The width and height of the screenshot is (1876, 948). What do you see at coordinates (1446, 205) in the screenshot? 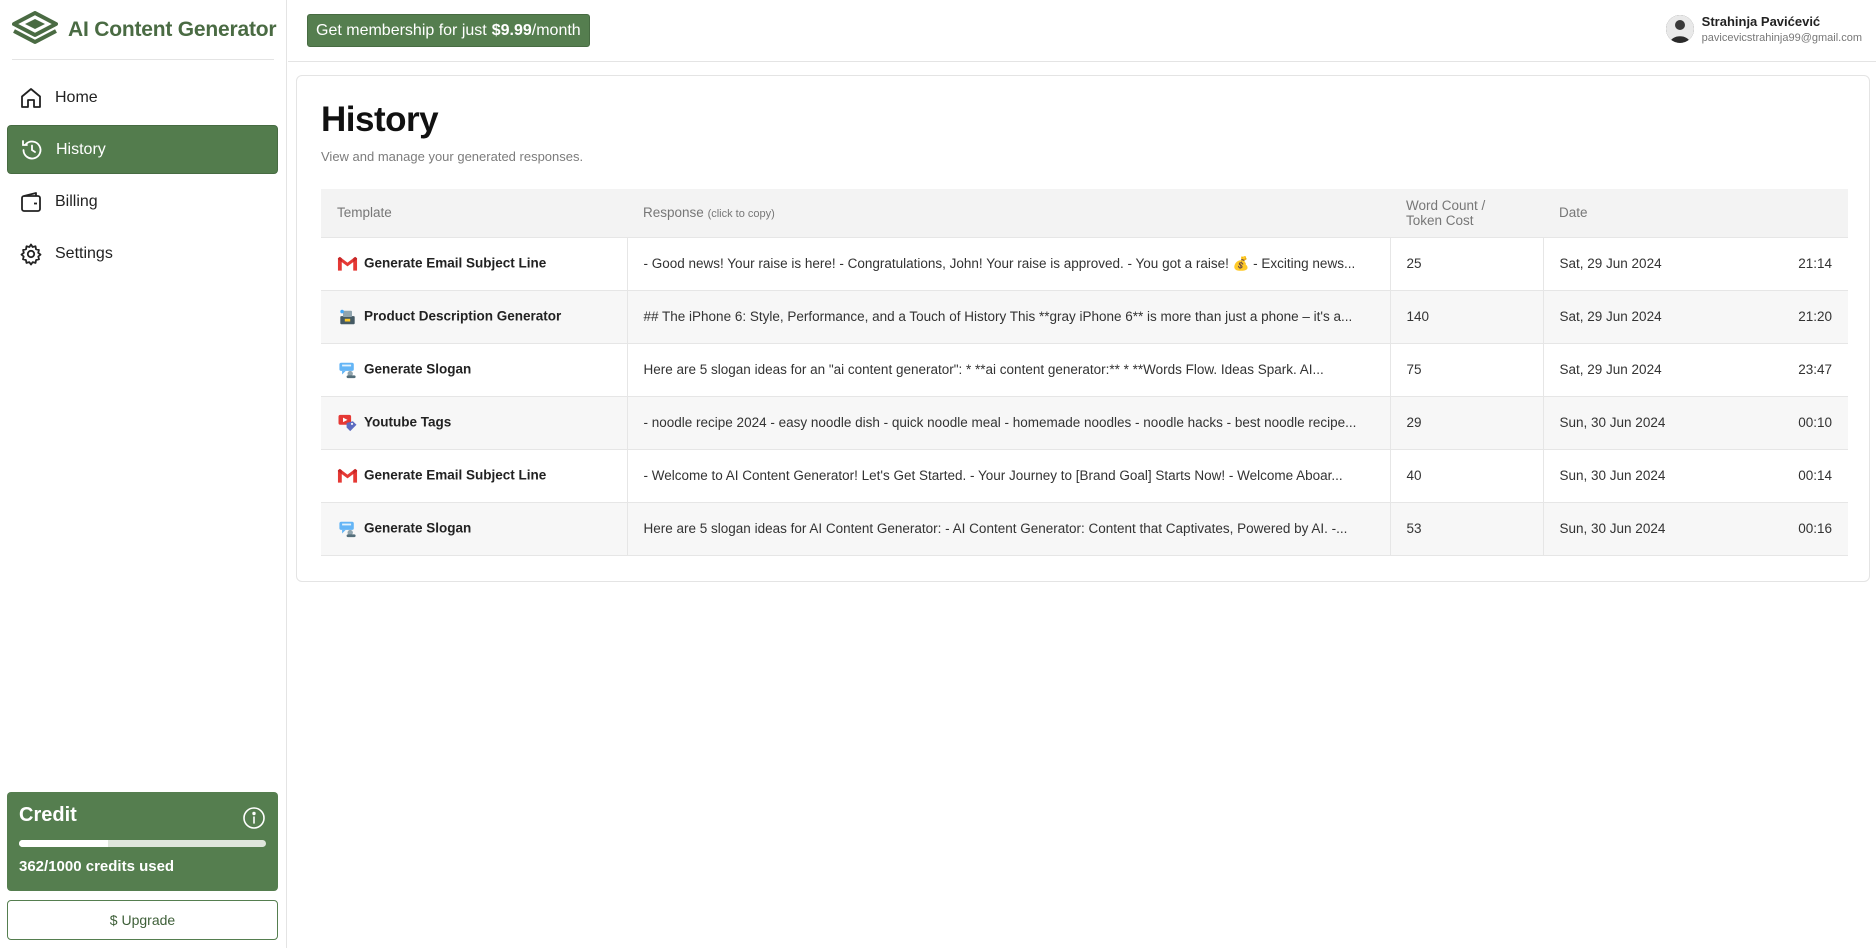
I see `word-count-header-line1: Word Count /` at bounding box center [1446, 205].